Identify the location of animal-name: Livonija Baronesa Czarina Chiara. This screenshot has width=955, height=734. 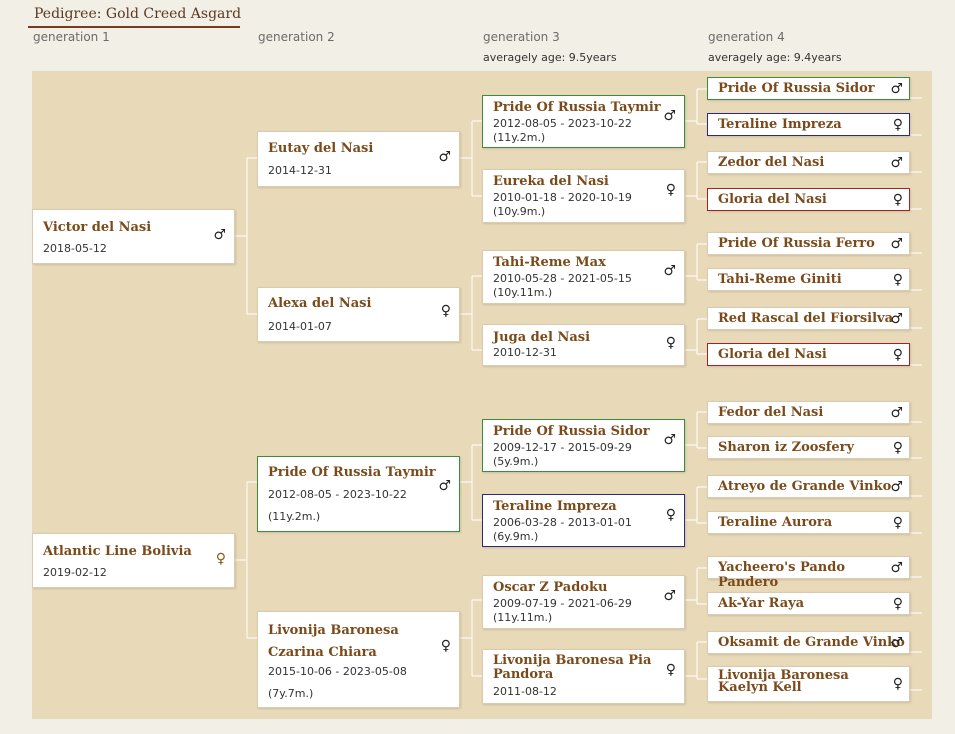
(353, 642).